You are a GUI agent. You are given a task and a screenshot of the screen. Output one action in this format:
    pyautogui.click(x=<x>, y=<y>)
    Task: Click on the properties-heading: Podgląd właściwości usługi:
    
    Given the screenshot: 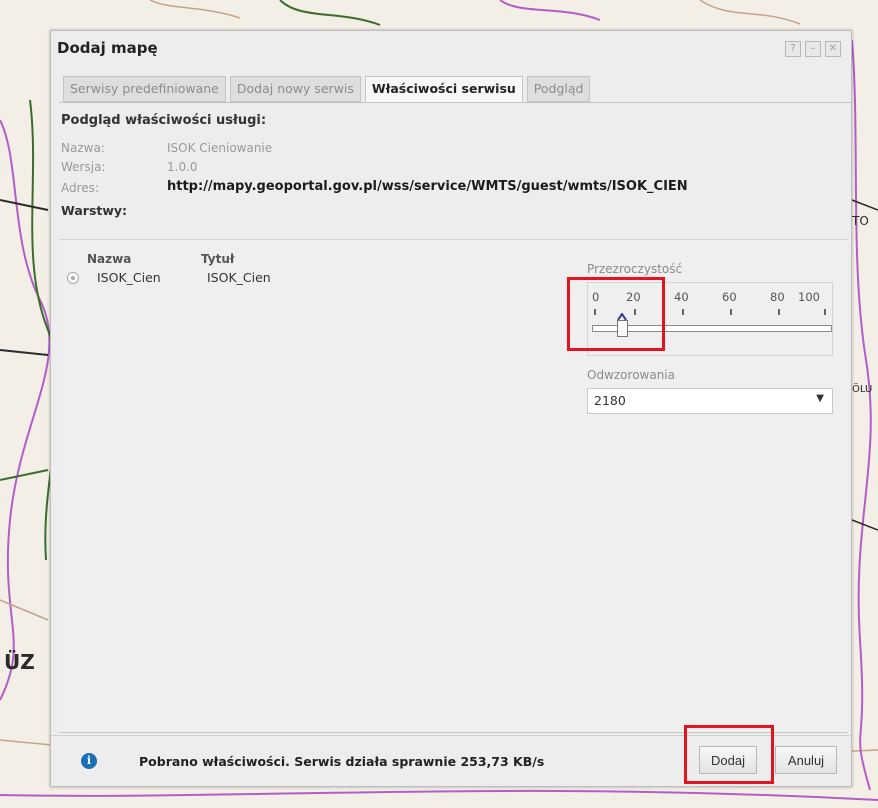 What is the action you would take?
    pyautogui.click(x=164, y=120)
    